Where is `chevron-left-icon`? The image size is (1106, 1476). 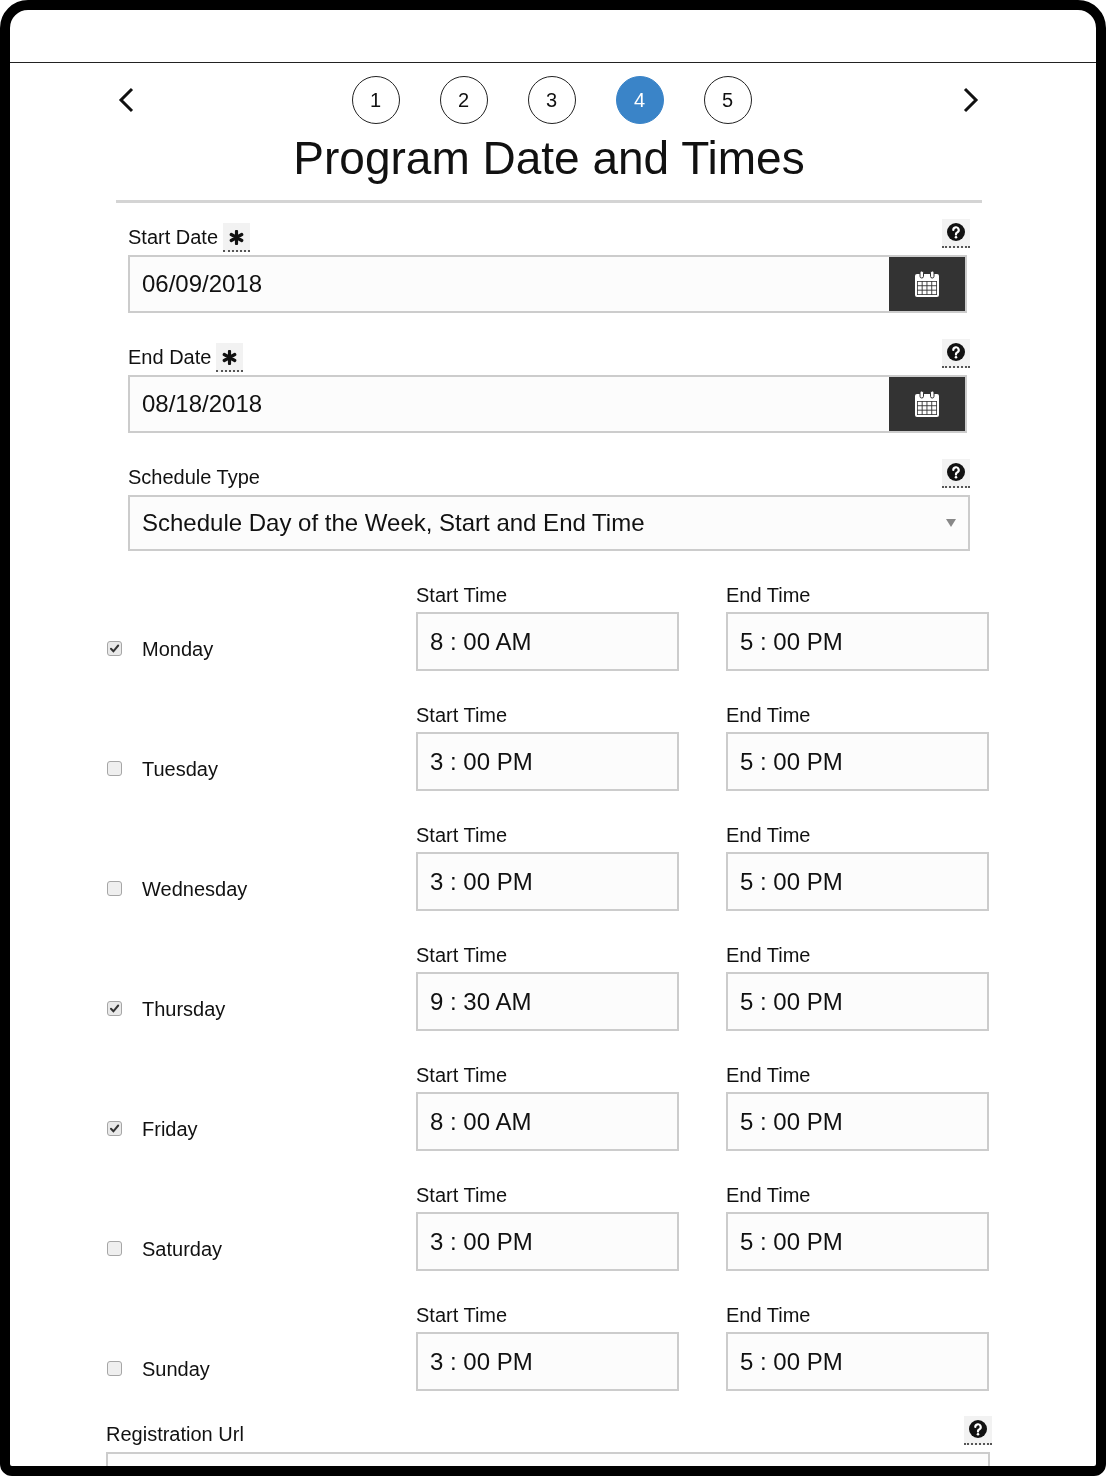 chevron-left-icon is located at coordinates (126, 100).